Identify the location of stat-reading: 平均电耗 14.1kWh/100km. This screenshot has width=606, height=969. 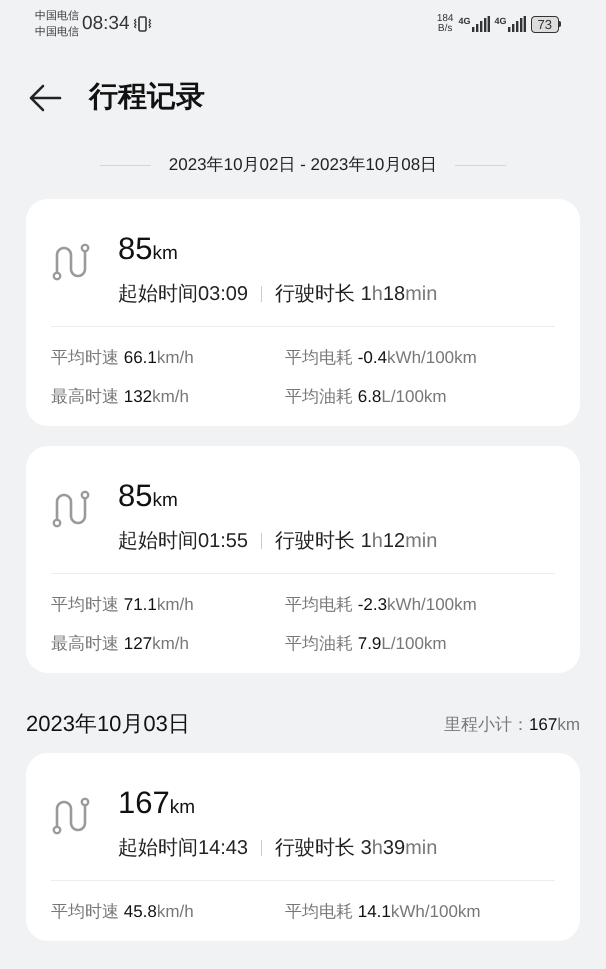
(383, 912).